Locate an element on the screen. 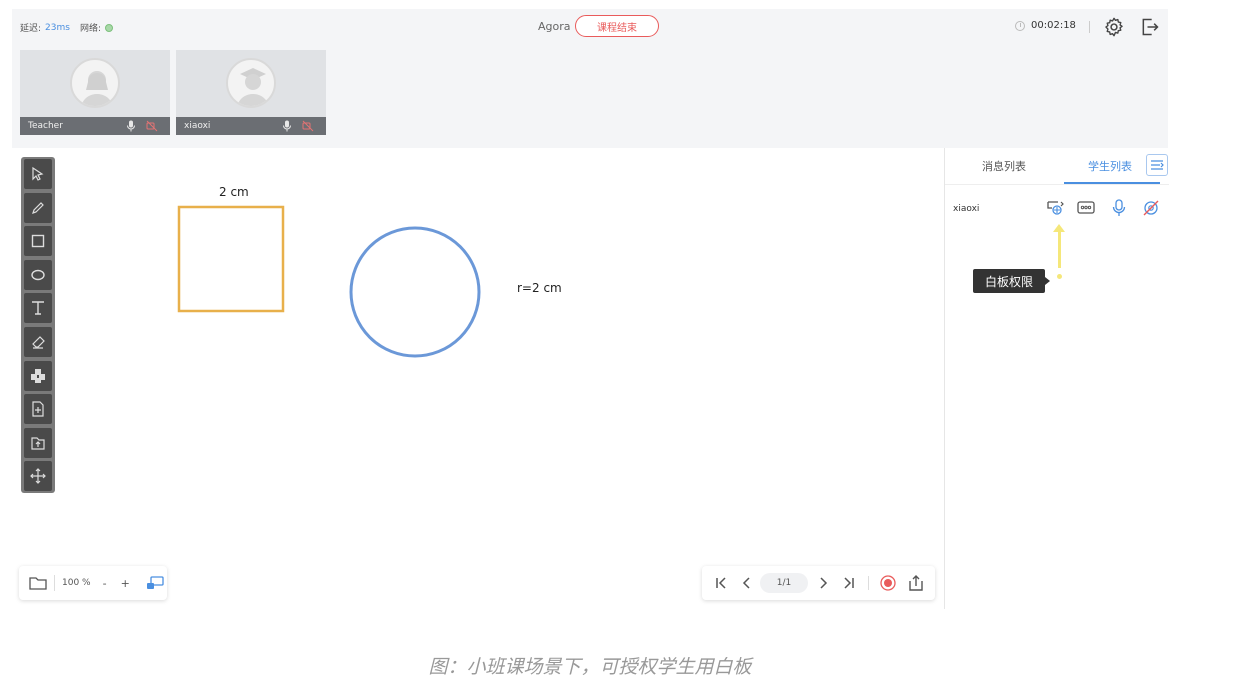 The image size is (1236, 692). tab-students: 学生列表 is located at coordinates (1110, 166).